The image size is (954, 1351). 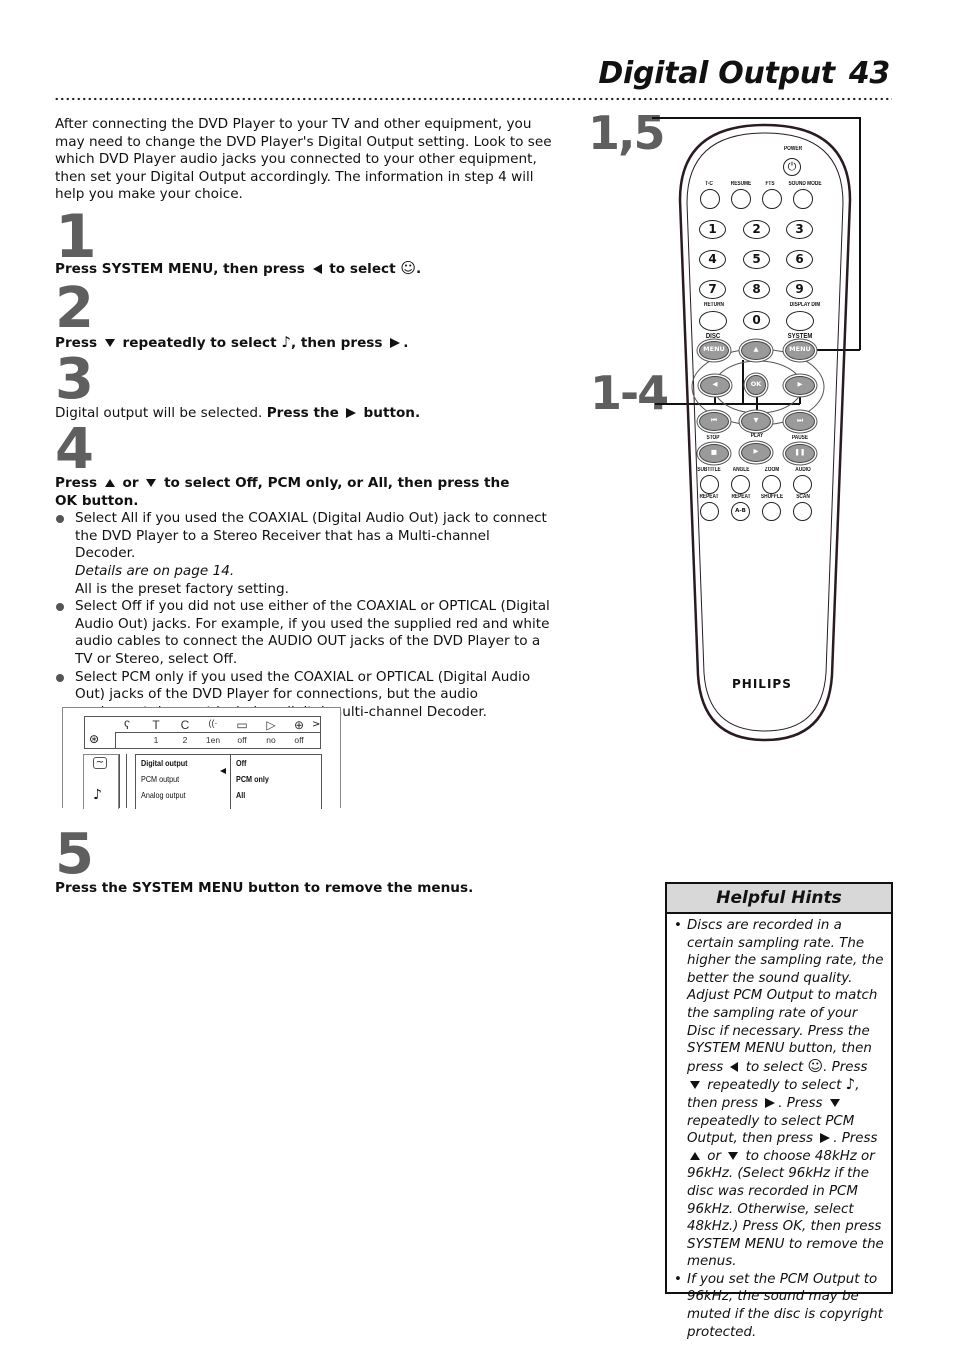 I want to click on repeat-ab-button: A-B, so click(x=740, y=511).